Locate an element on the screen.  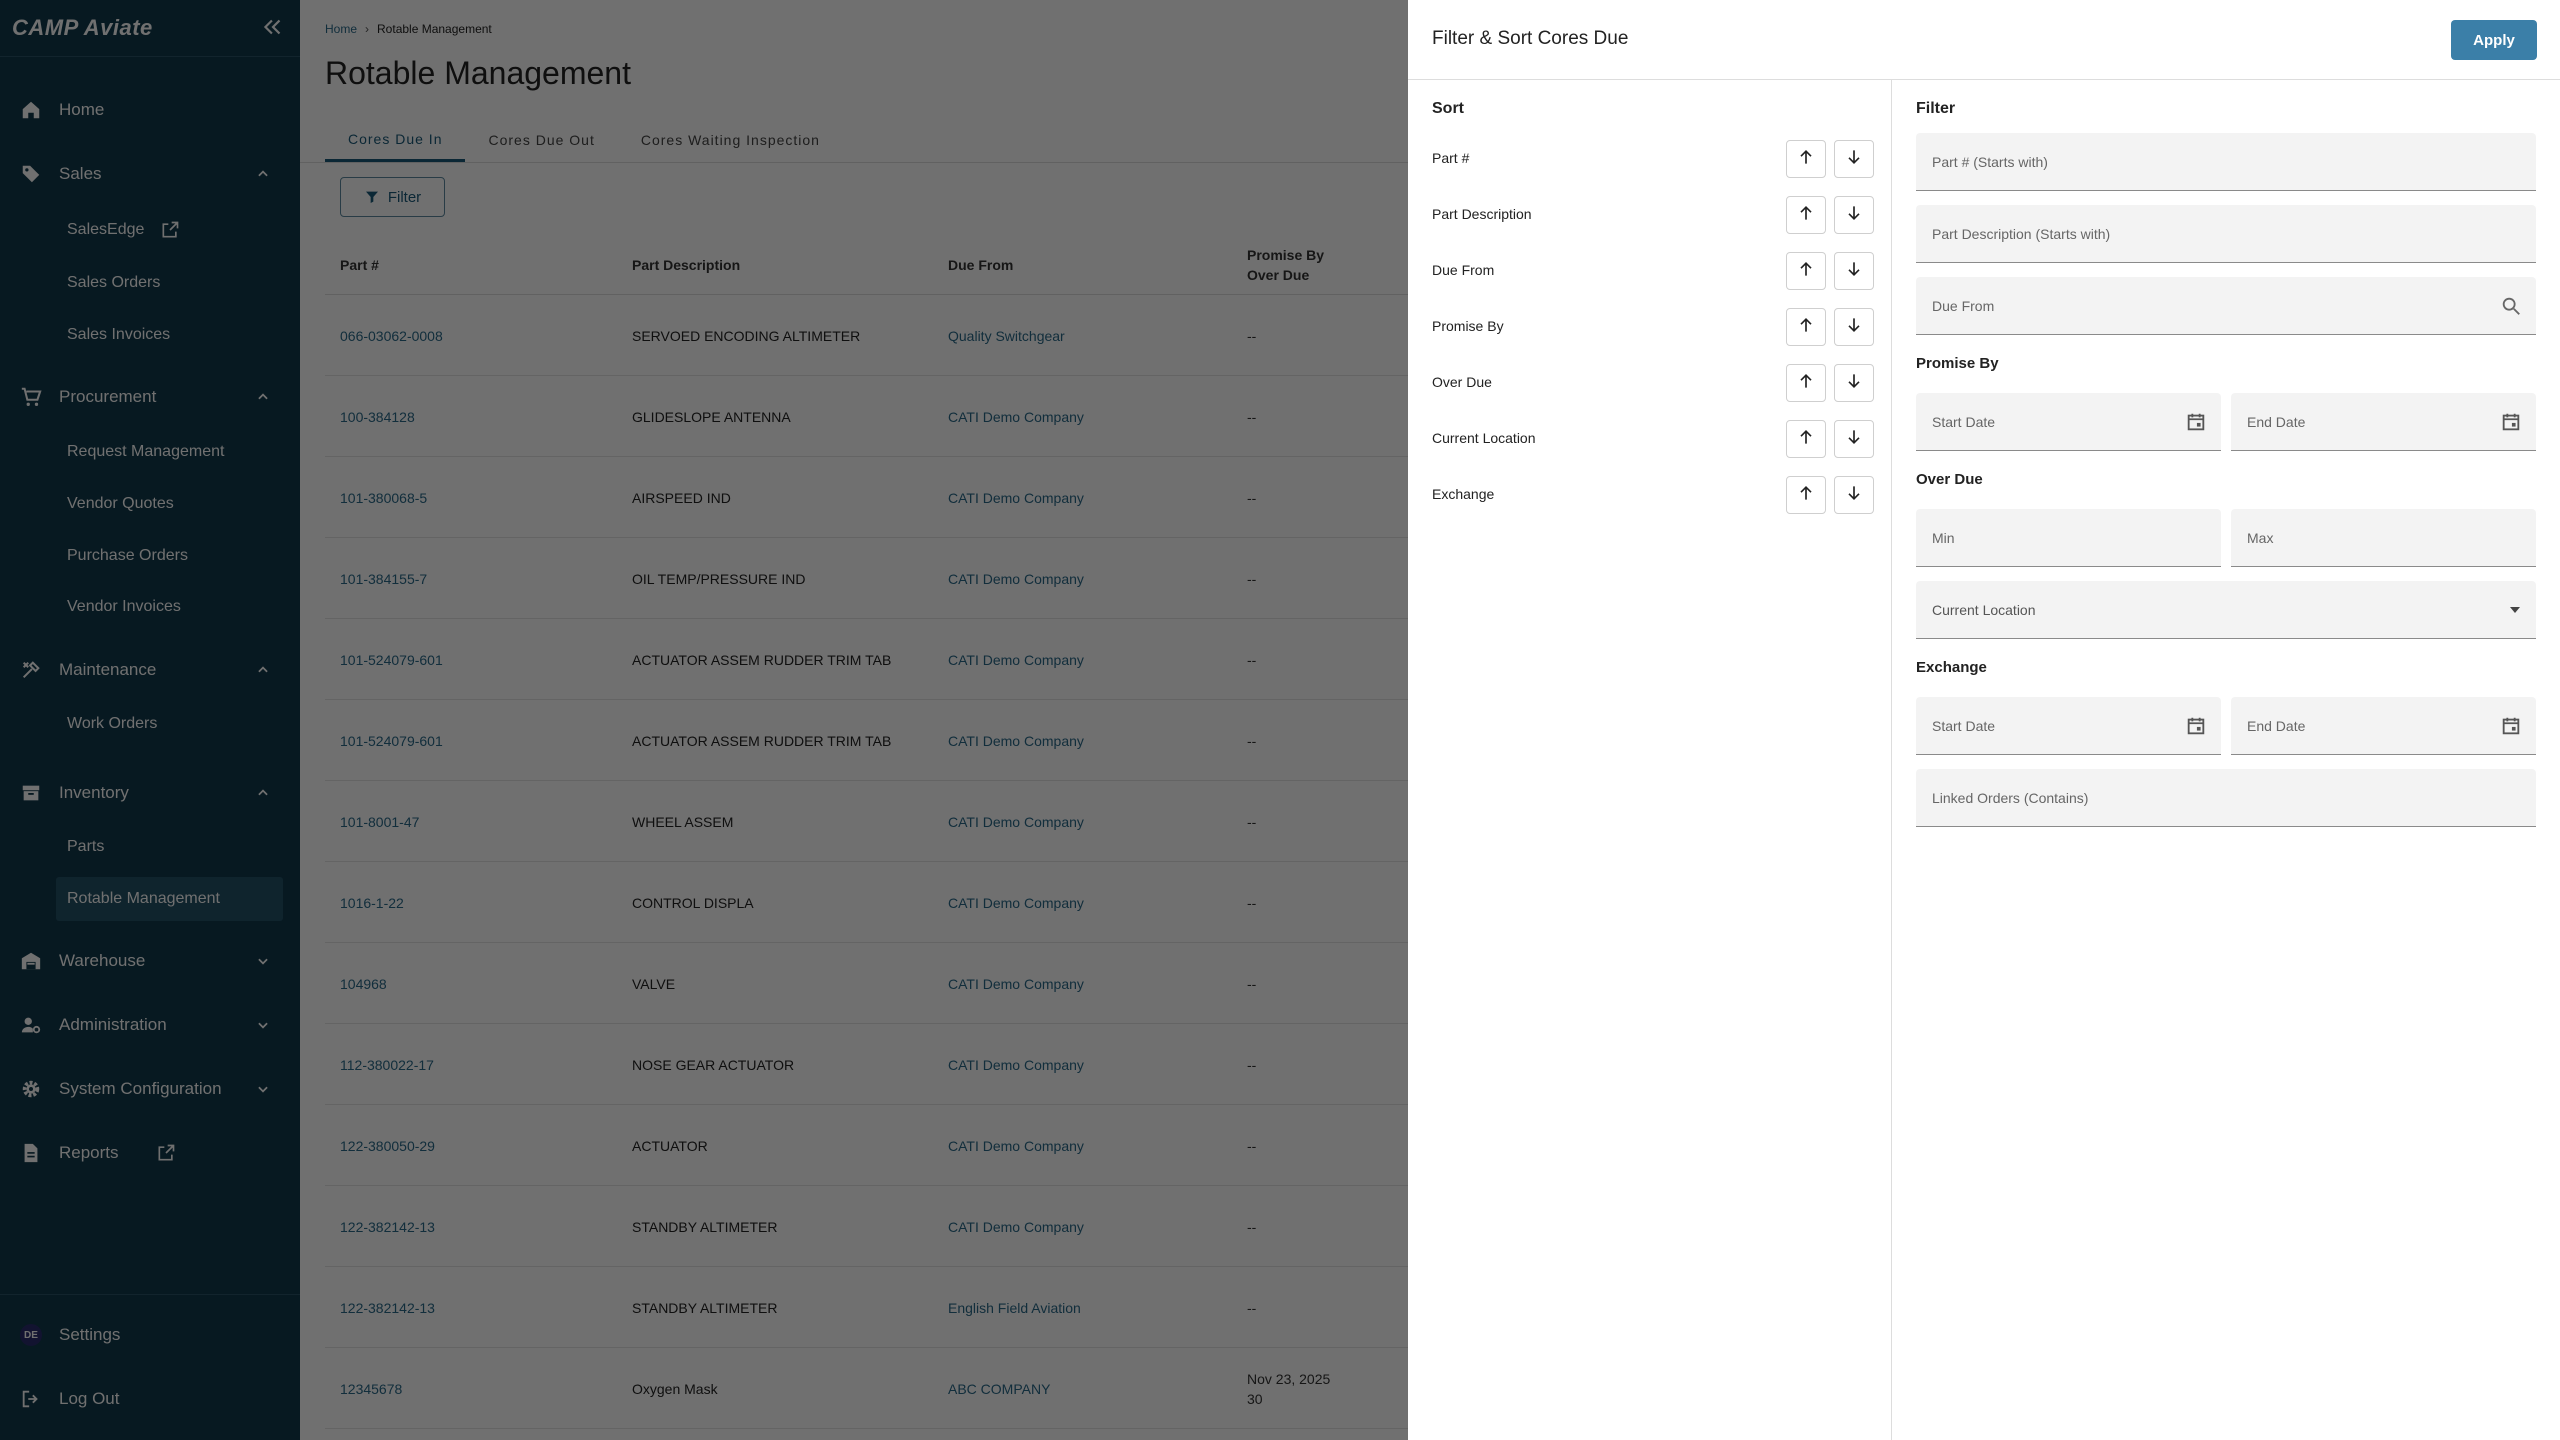
exchange-start-date-field is located at coordinates (2068, 726).